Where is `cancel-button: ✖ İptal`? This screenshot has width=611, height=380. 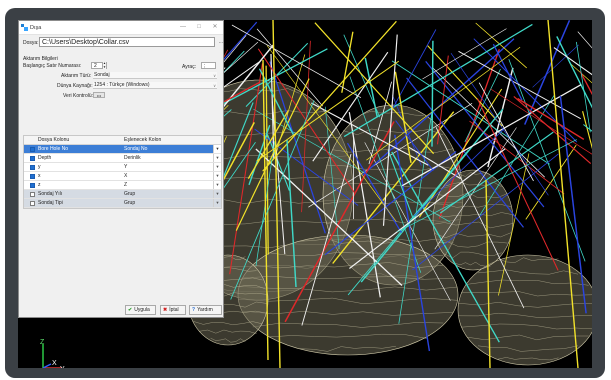 cancel-button: ✖ İptal is located at coordinates (173, 310).